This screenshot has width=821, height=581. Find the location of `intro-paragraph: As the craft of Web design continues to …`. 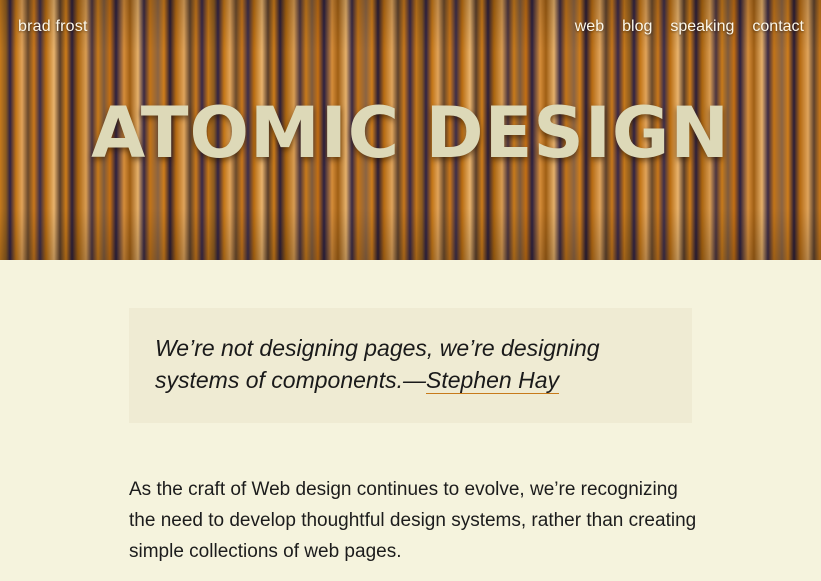

intro-paragraph: As the craft of Web design continues to … is located at coordinates (413, 520).